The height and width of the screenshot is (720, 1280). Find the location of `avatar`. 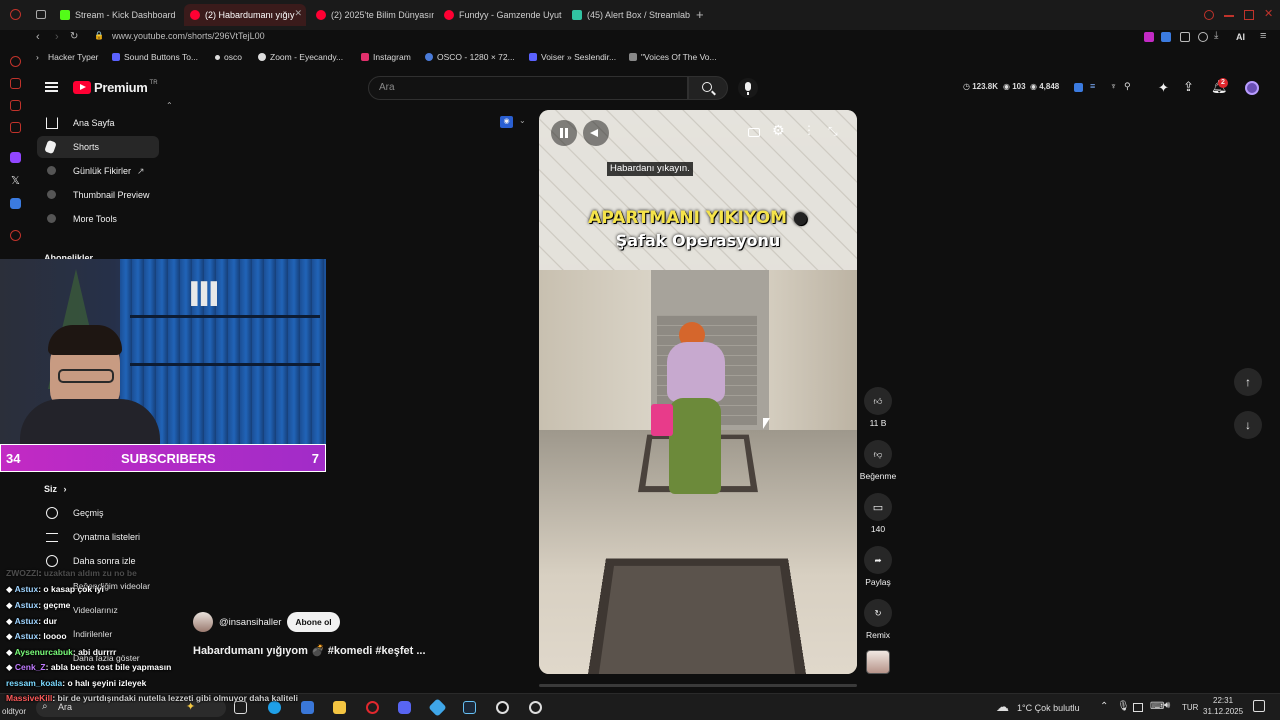

avatar is located at coordinates (1252, 88).